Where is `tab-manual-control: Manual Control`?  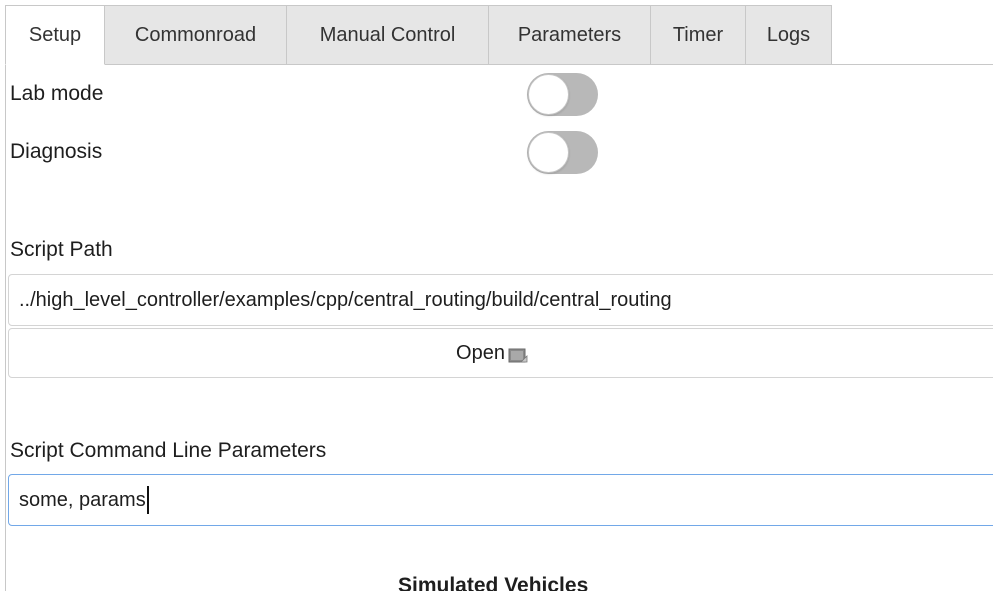 tab-manual-control: Manual Control is located at coordinates (388, 35).